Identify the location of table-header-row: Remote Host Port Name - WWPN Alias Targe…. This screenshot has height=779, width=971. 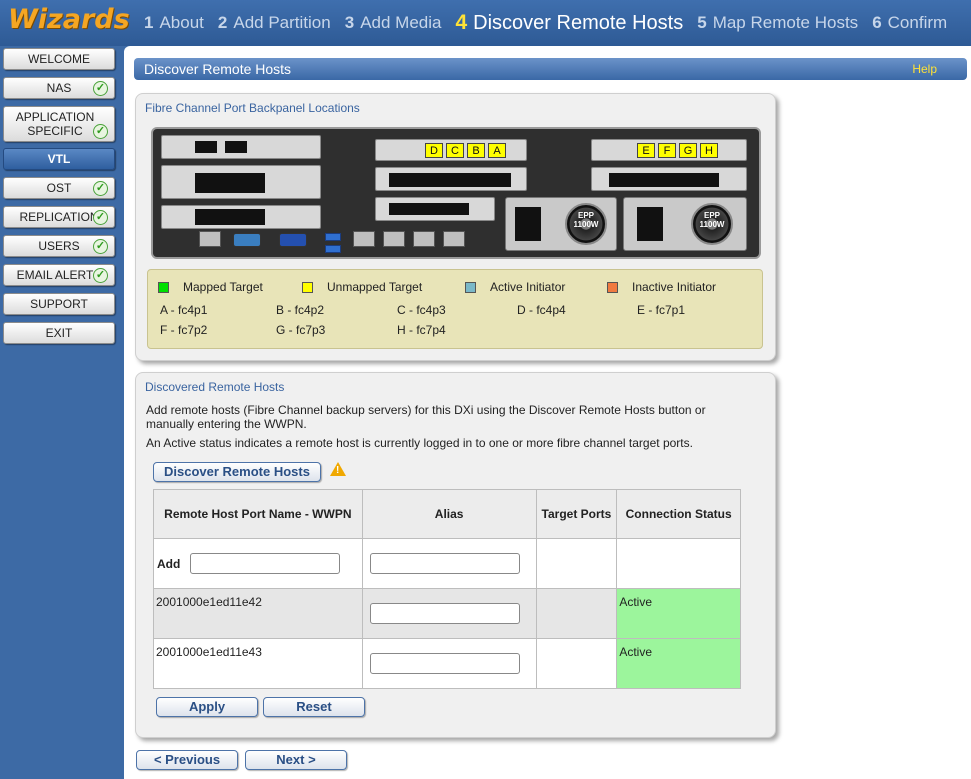
(447, 514).